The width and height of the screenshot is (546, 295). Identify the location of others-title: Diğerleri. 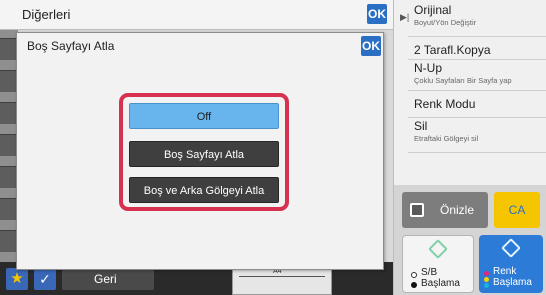
(46, 14).